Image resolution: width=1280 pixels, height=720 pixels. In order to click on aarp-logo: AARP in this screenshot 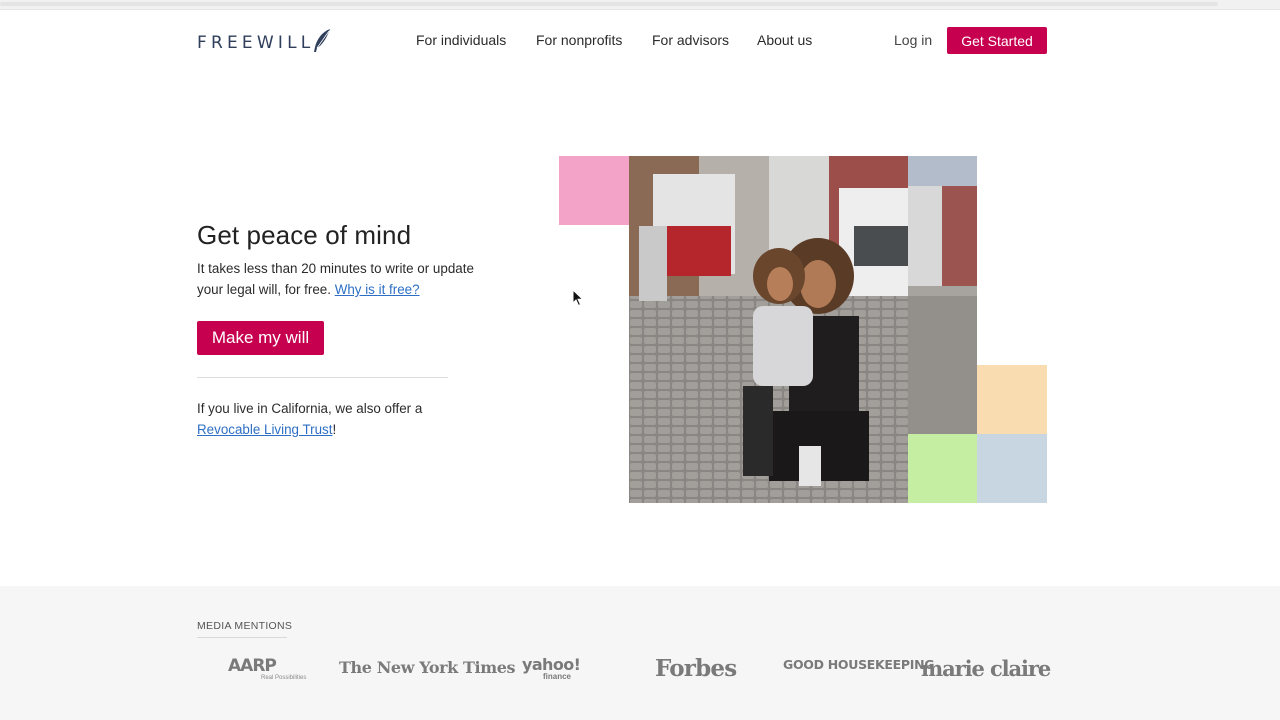, I will do `click(252, 666)`.